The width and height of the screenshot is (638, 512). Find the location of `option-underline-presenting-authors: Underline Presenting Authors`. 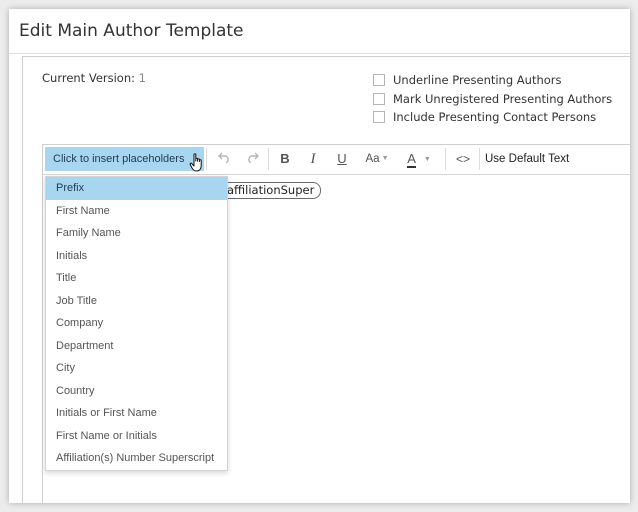

option-underline-presenting-authors: Underline Presenting Authors is located at coordinates (492, 80).